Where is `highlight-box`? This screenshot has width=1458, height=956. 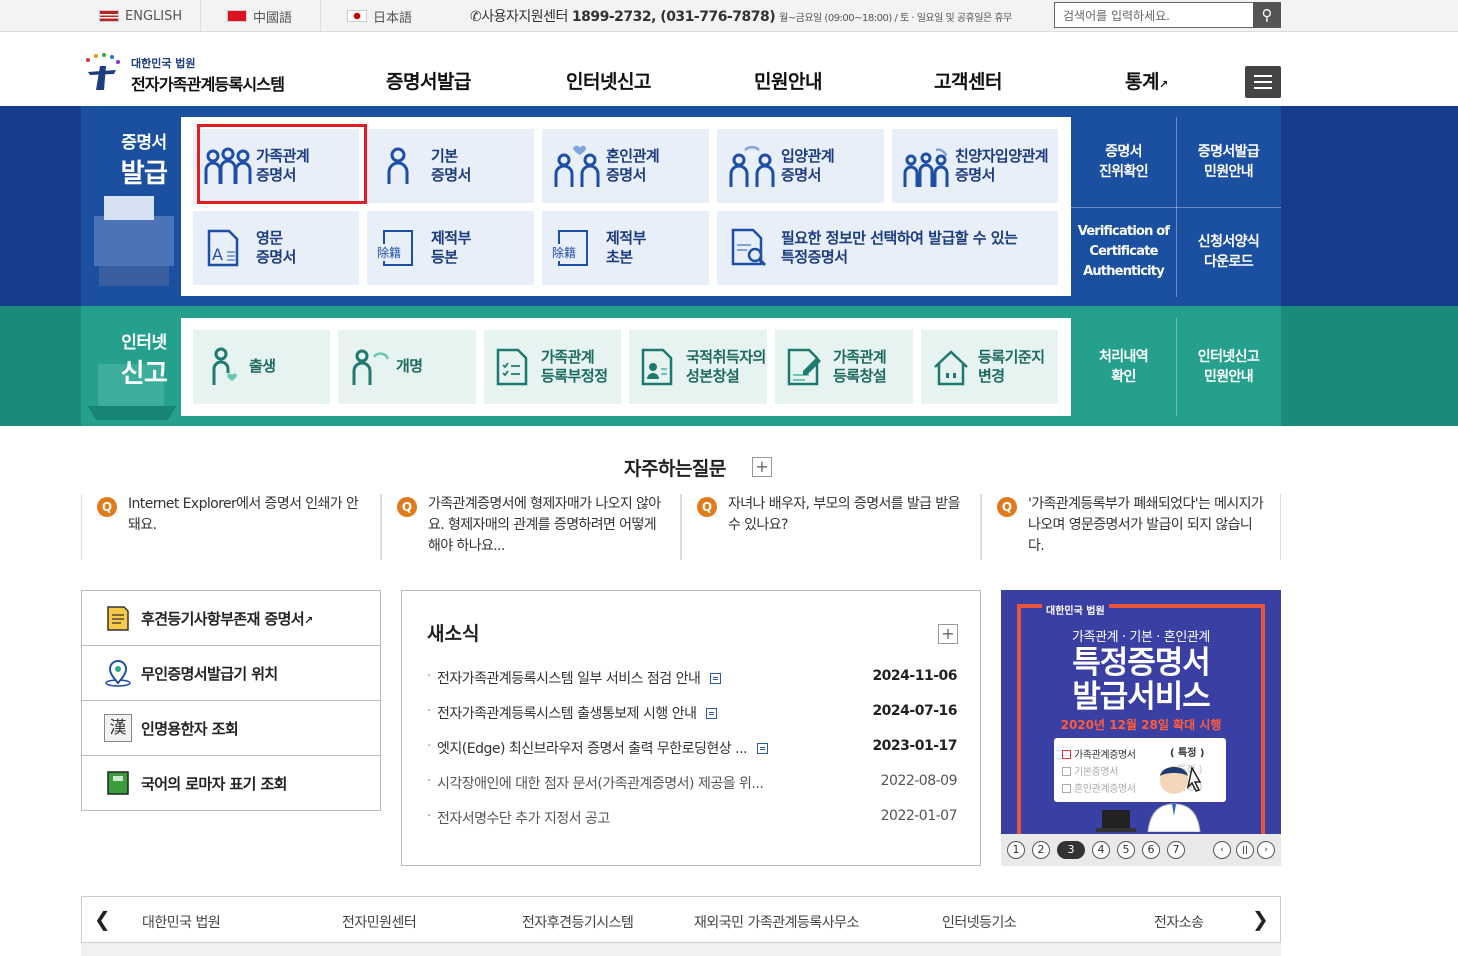
highlight-box is located at coordinates (282, 164).